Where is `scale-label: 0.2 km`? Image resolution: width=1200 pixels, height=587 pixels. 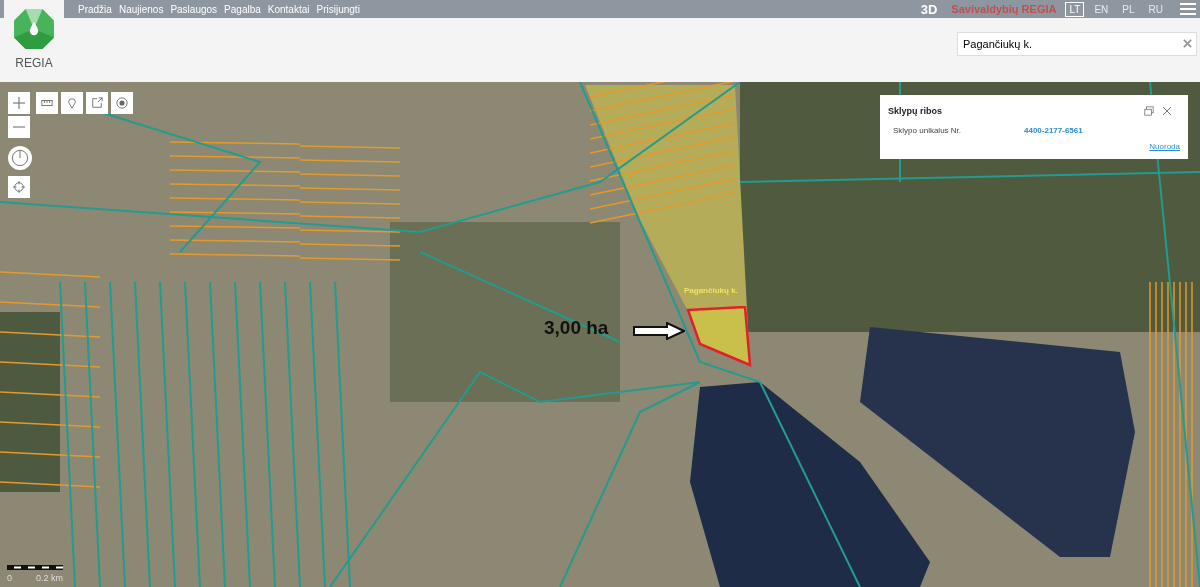
scale-label: 0.2 km is located at coordinates (49, 578).